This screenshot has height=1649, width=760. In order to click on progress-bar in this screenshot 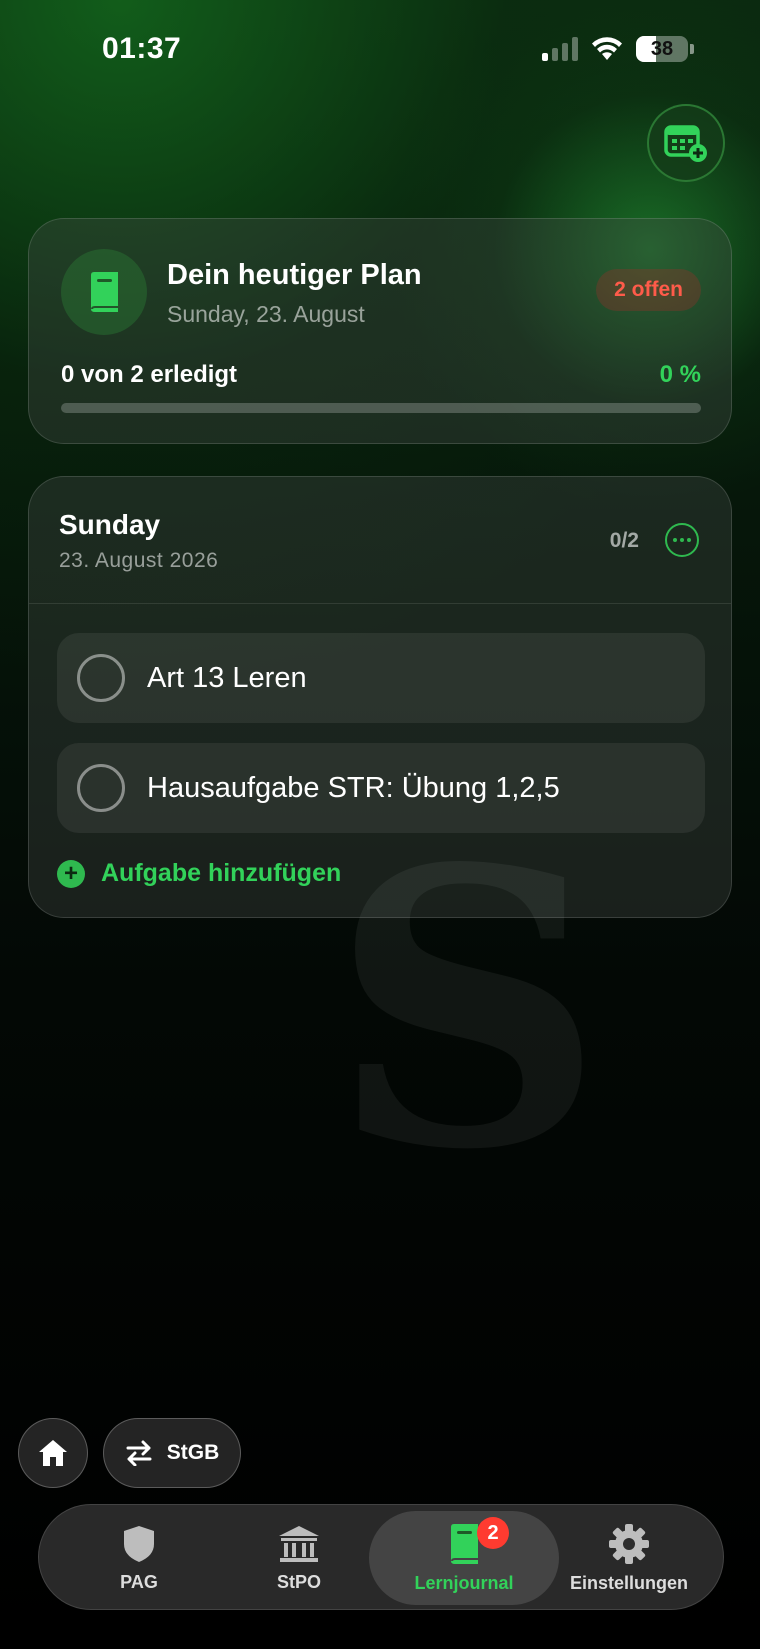, I will do `click(381, 408)`.